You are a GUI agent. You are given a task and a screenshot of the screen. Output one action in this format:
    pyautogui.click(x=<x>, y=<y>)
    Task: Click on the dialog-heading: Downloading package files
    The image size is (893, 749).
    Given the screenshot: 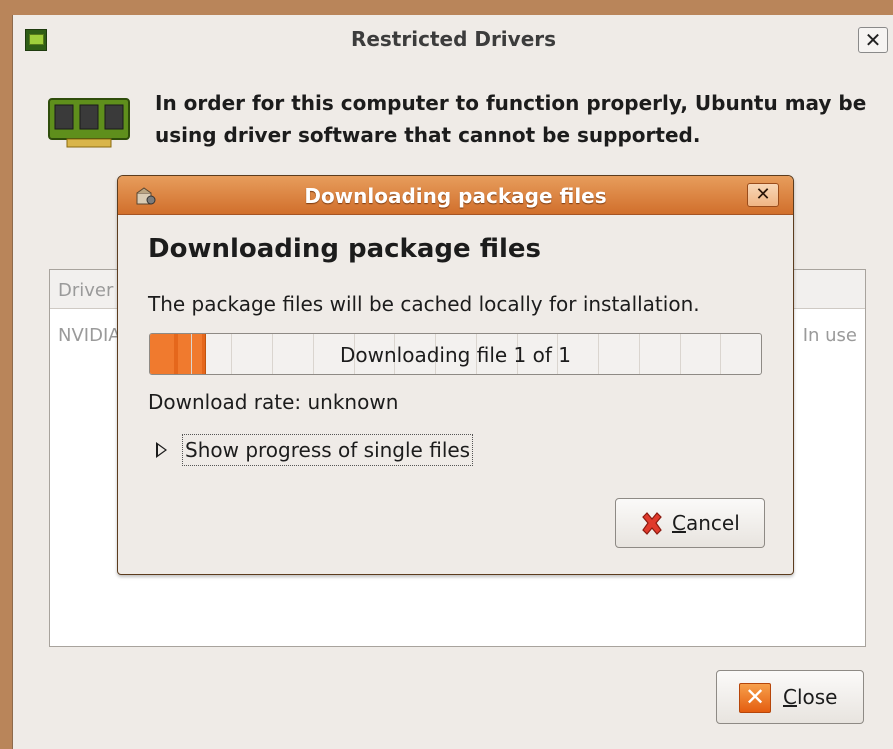 What is the action you would take?
    pyautogui.click(x=344, y=249)
    